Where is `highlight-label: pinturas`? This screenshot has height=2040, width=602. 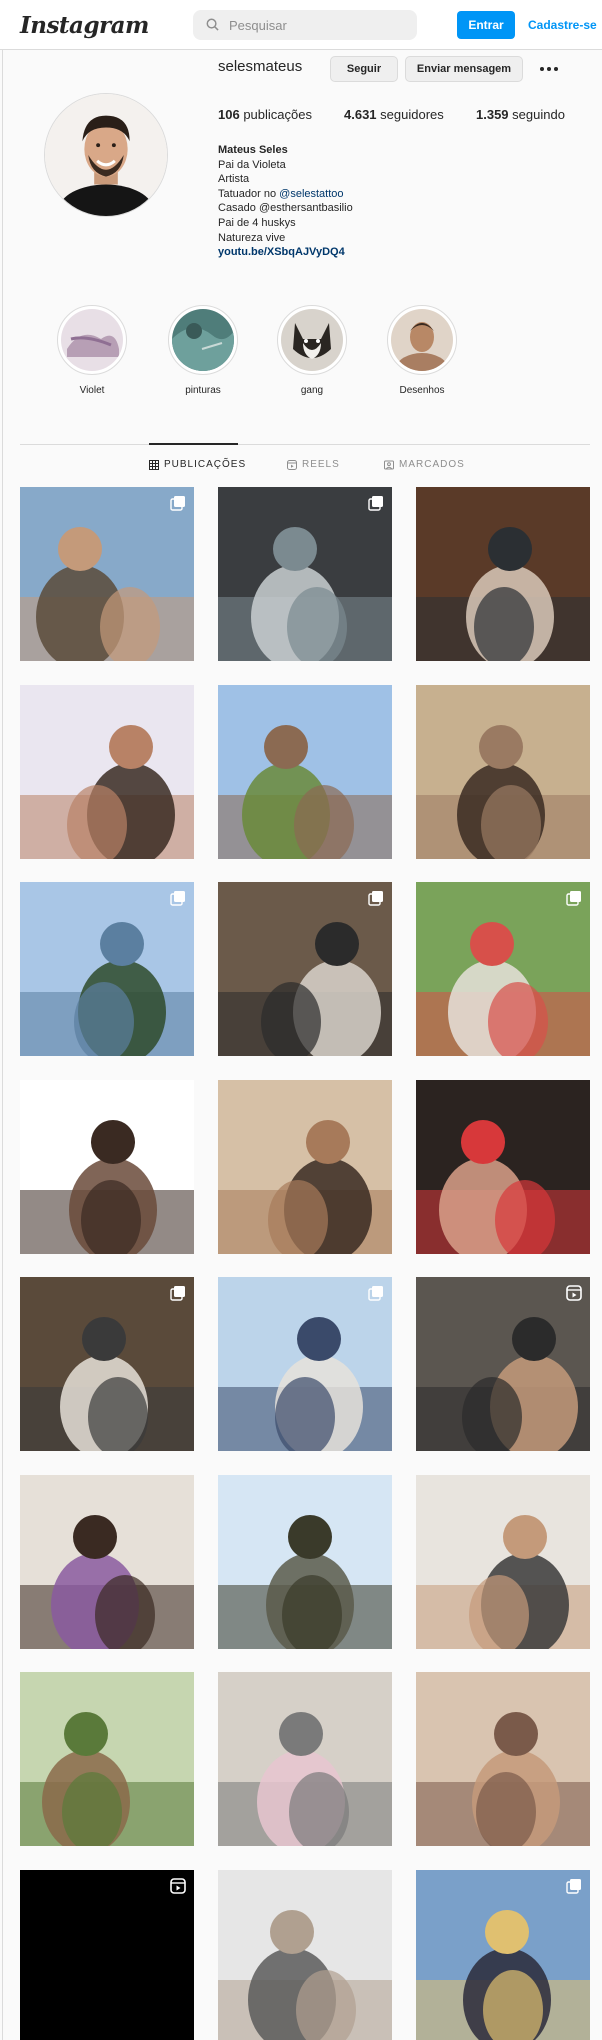 highlight-label: pinturas is located at coordinates (203, 390).